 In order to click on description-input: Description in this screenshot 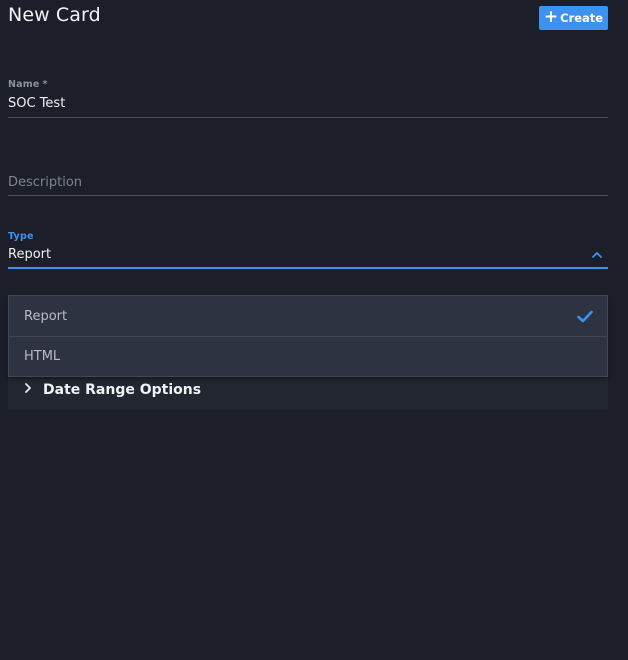, I will do `click(308, 182)`.